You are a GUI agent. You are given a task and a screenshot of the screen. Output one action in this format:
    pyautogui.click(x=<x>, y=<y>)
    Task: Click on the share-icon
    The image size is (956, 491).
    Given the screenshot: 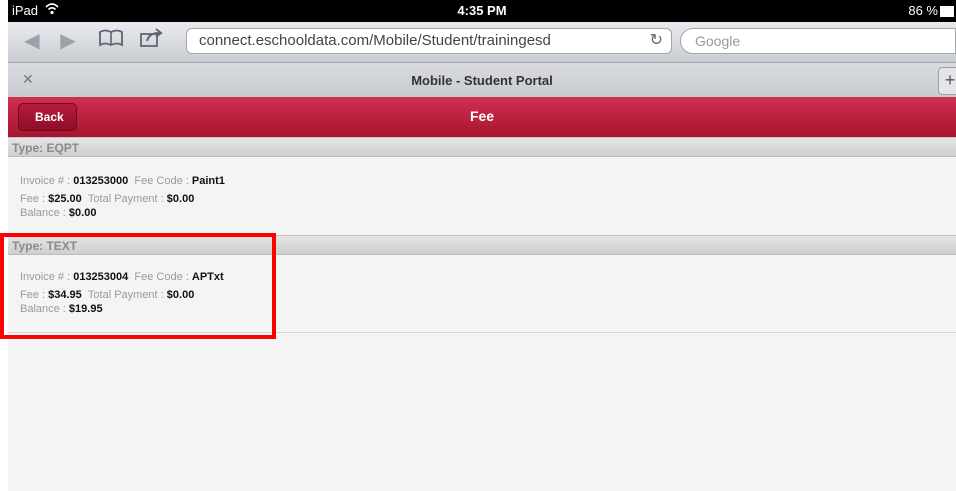 What is the action you would take?
    pyautogui.click(x=151, y=41)
    